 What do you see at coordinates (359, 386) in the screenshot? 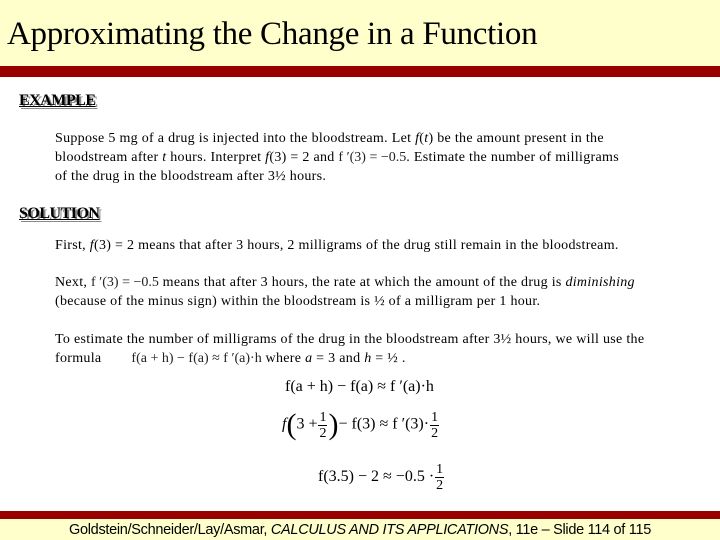
I see `equation-1: f(a + h) − f(a) ≈ f ′(a)·h` at bounding box center [359, 386].